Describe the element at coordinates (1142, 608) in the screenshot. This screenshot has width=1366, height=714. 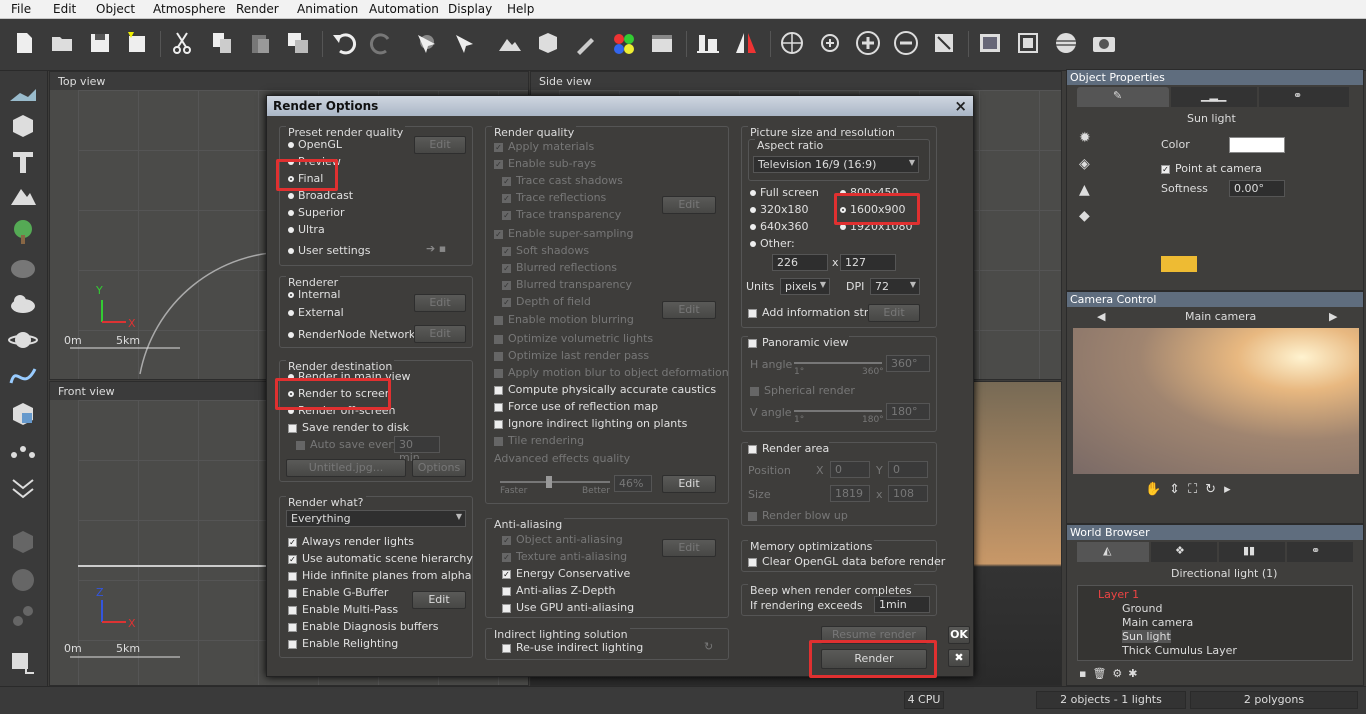
I see `tree-item-ground: Ground` at that location.